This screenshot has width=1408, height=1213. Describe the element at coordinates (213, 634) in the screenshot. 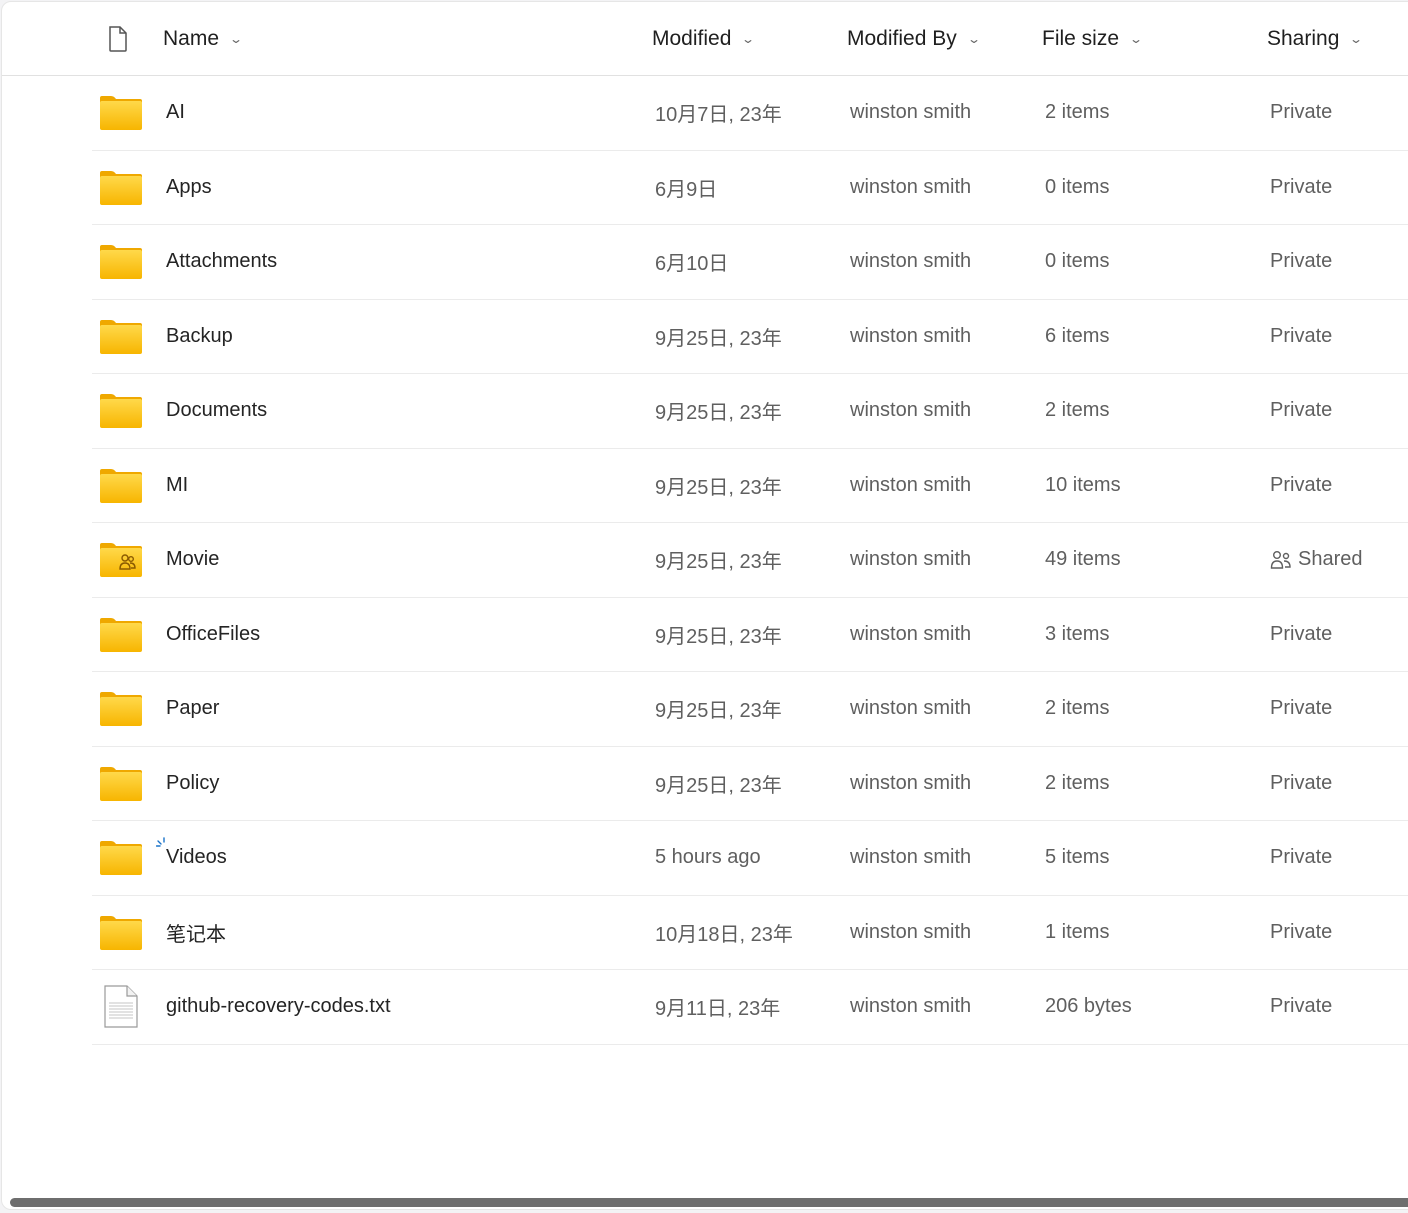

I see `file-name: OfficeFiles` at that location.